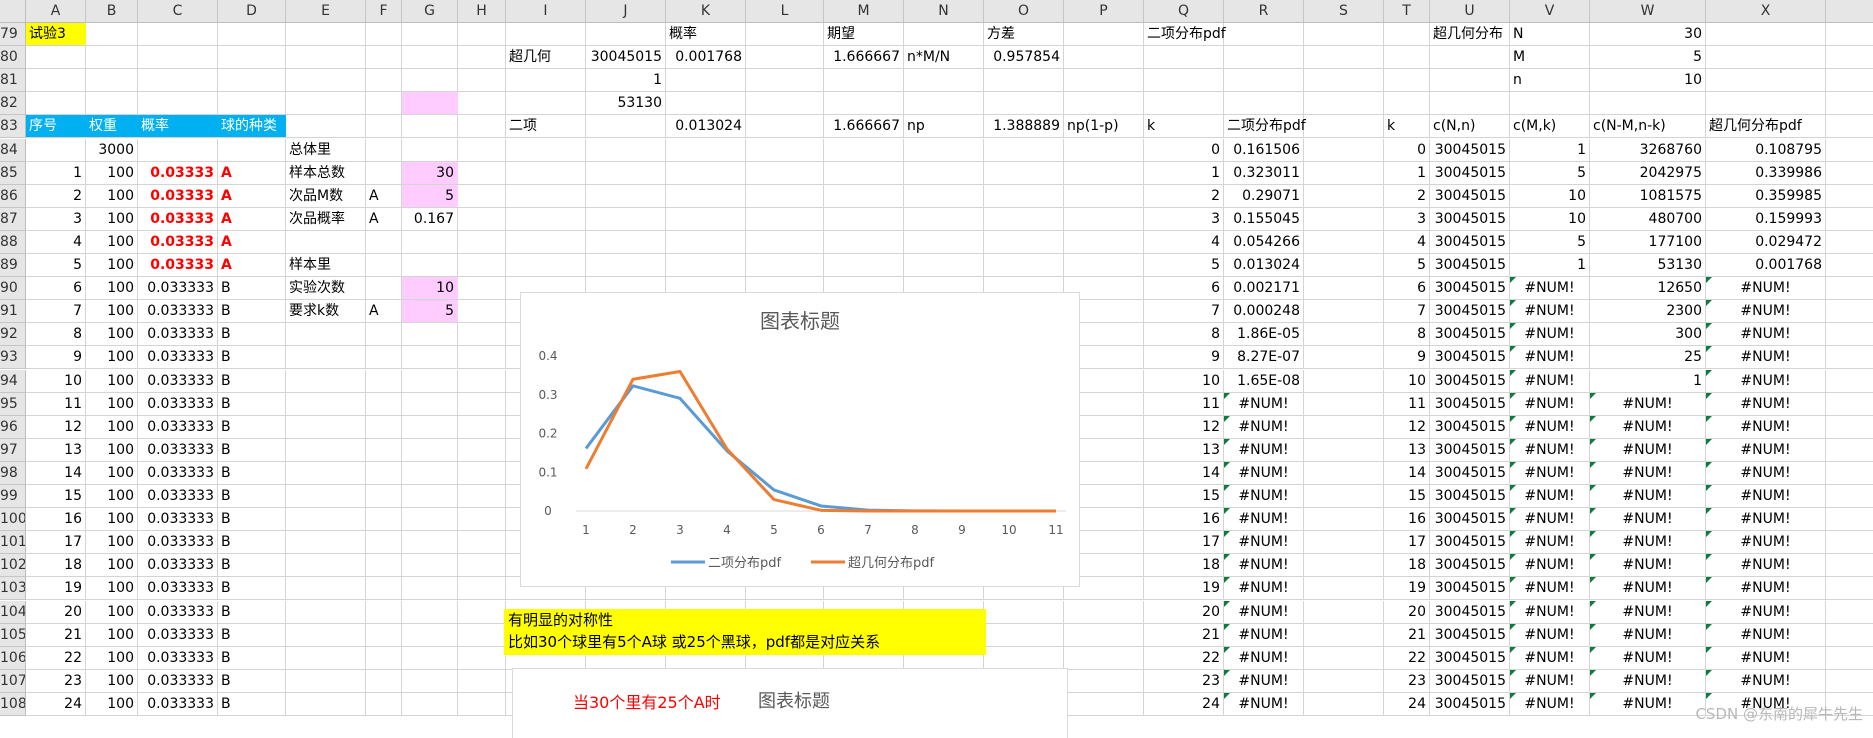 The height and width of the screenshot is (738, 1873). I want to click on cell-X102: #NUM!, so click(1766, 565).